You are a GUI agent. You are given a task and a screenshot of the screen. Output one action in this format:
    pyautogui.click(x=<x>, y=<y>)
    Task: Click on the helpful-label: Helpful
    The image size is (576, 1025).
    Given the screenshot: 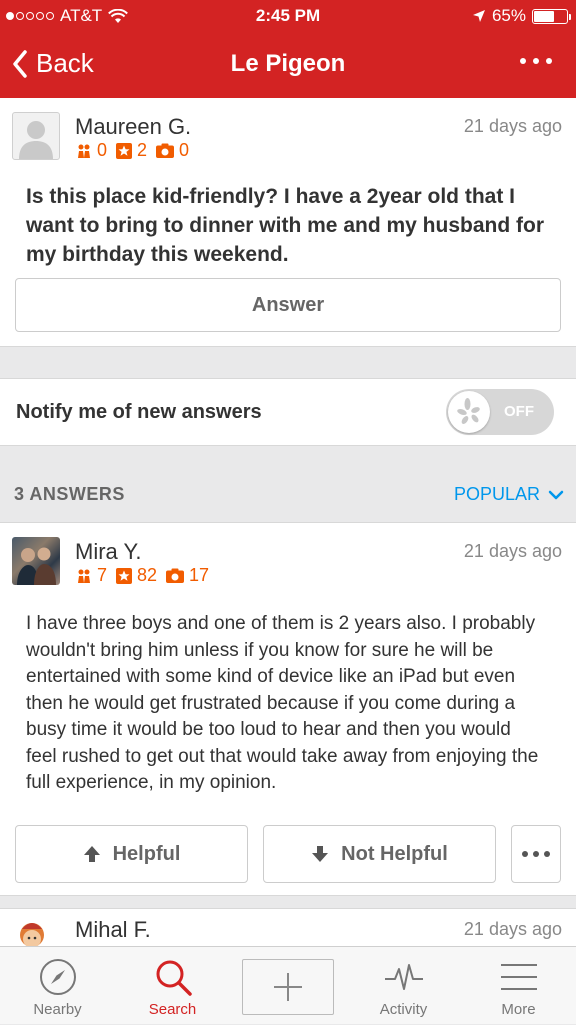 What is the action you would take?
    pyautogui.click(x=146, y=853)
    